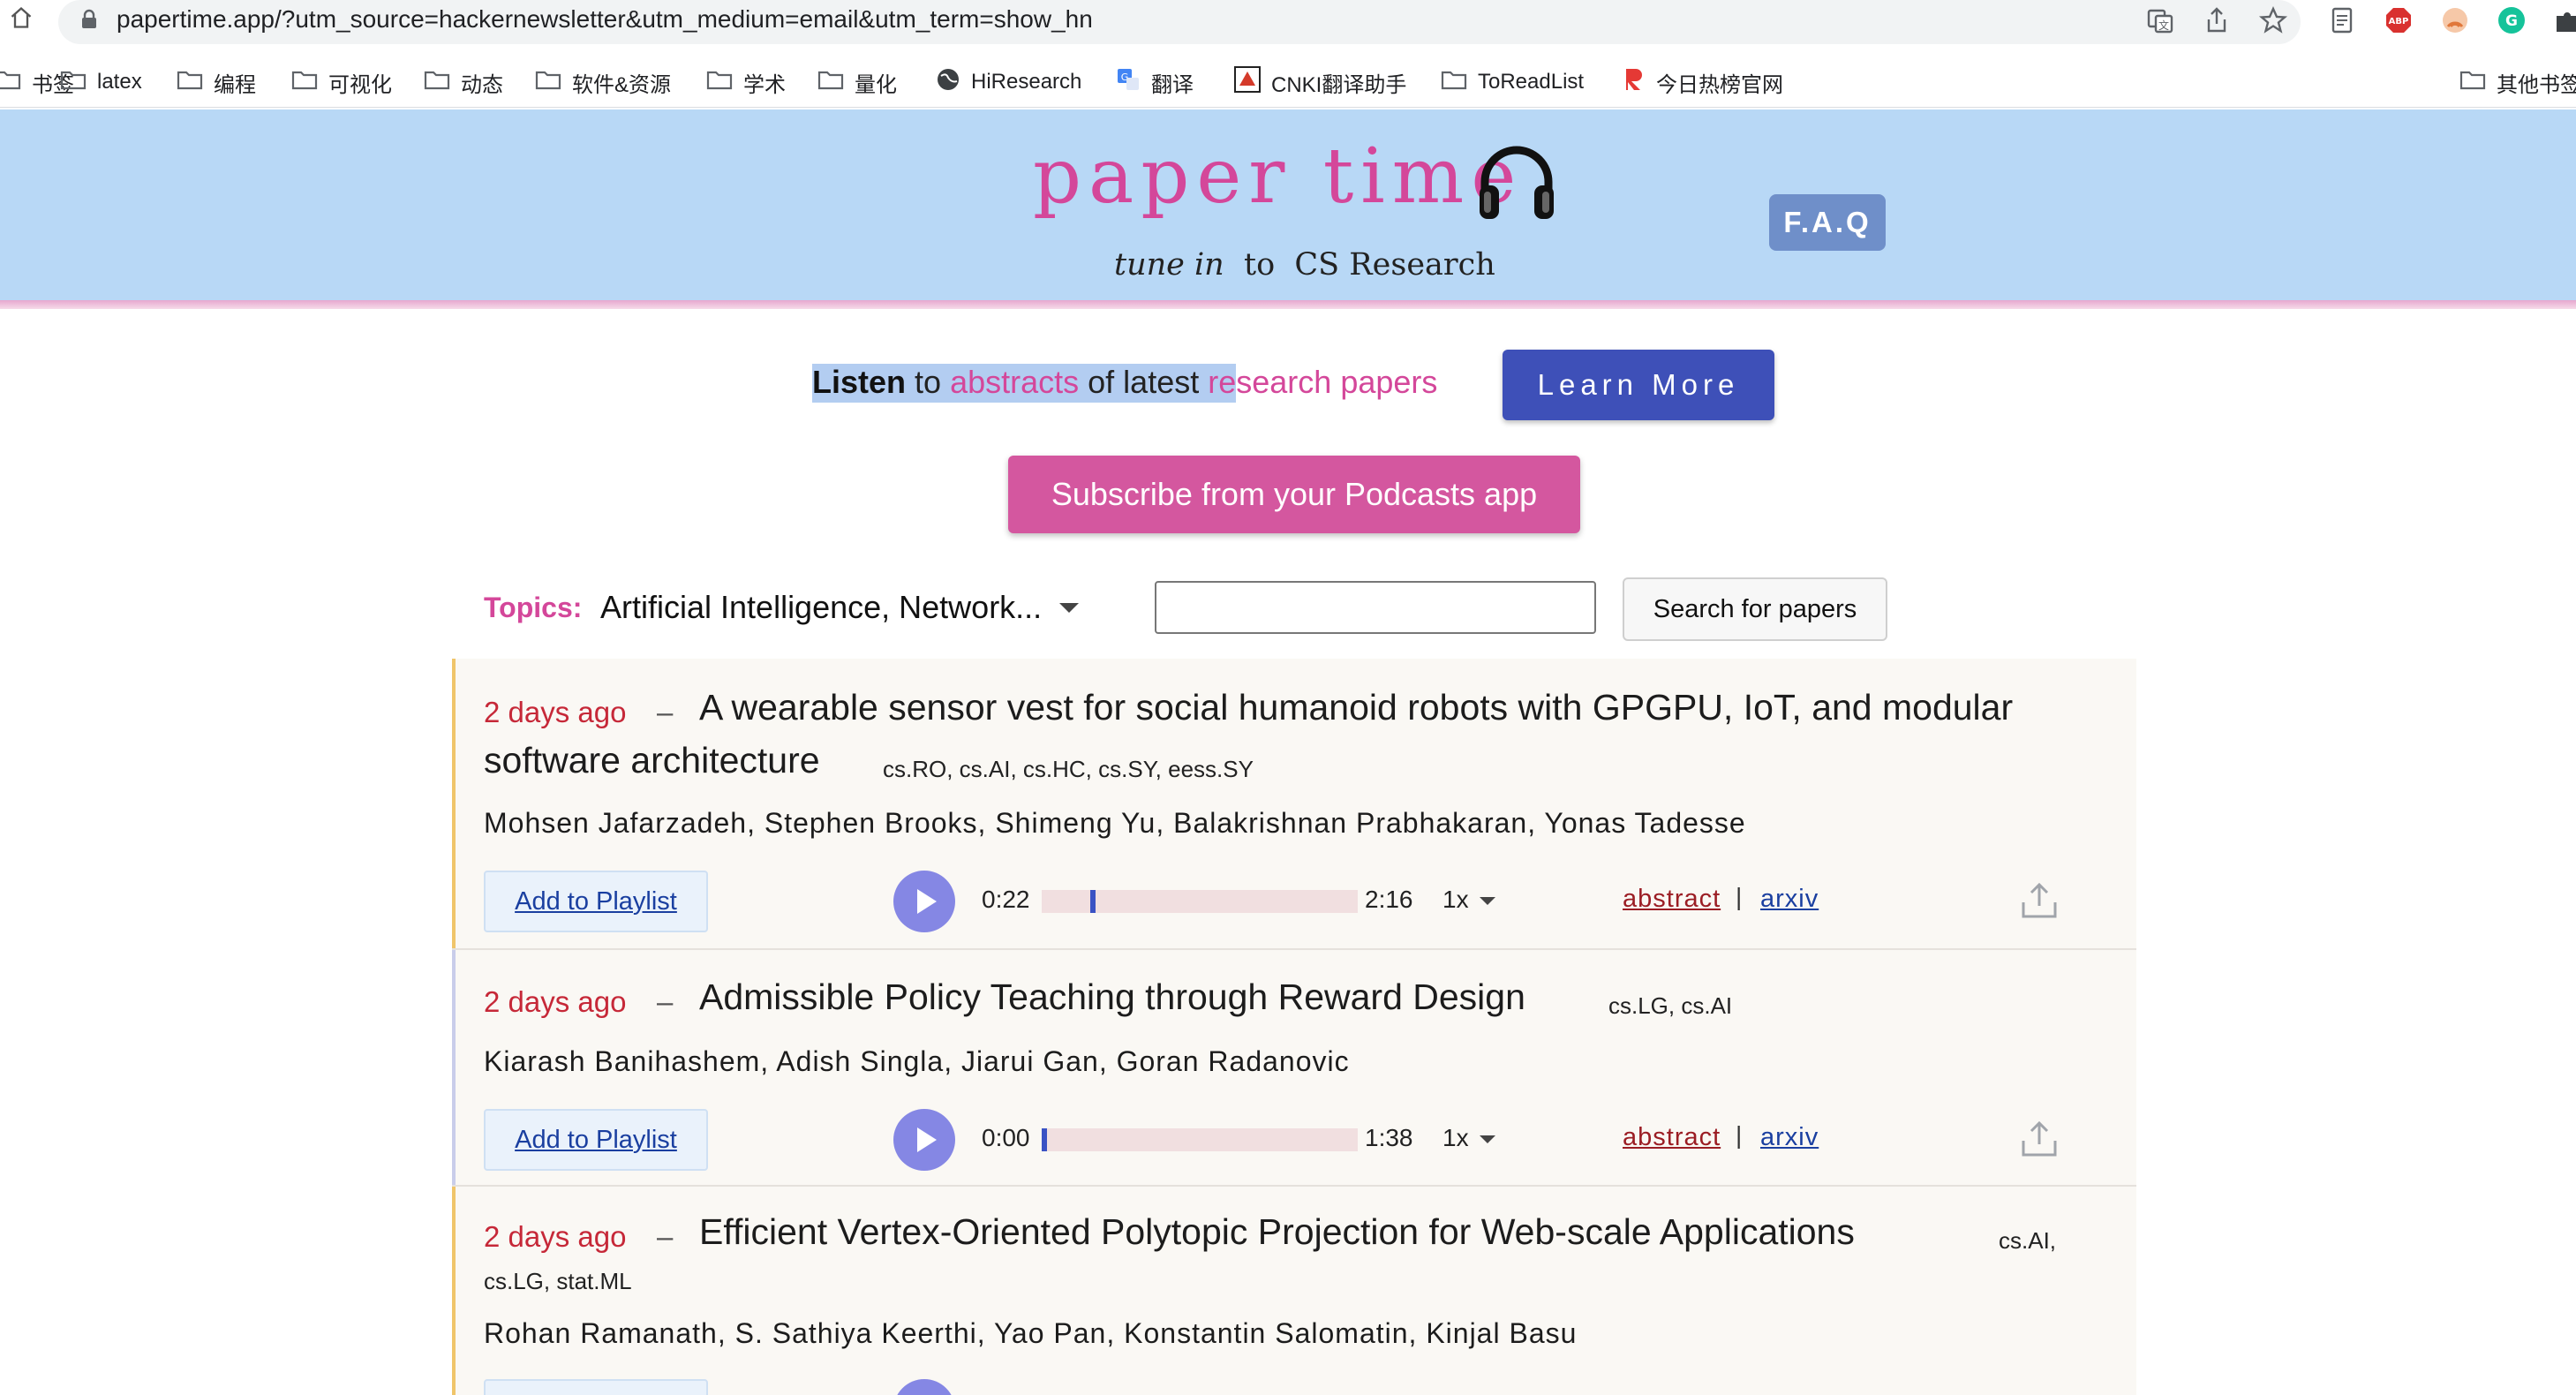  What do you see at coordinates (2273, 20) in the screenshot?
I see `bookmark-star-icon` at bounding box center [2273, 20].